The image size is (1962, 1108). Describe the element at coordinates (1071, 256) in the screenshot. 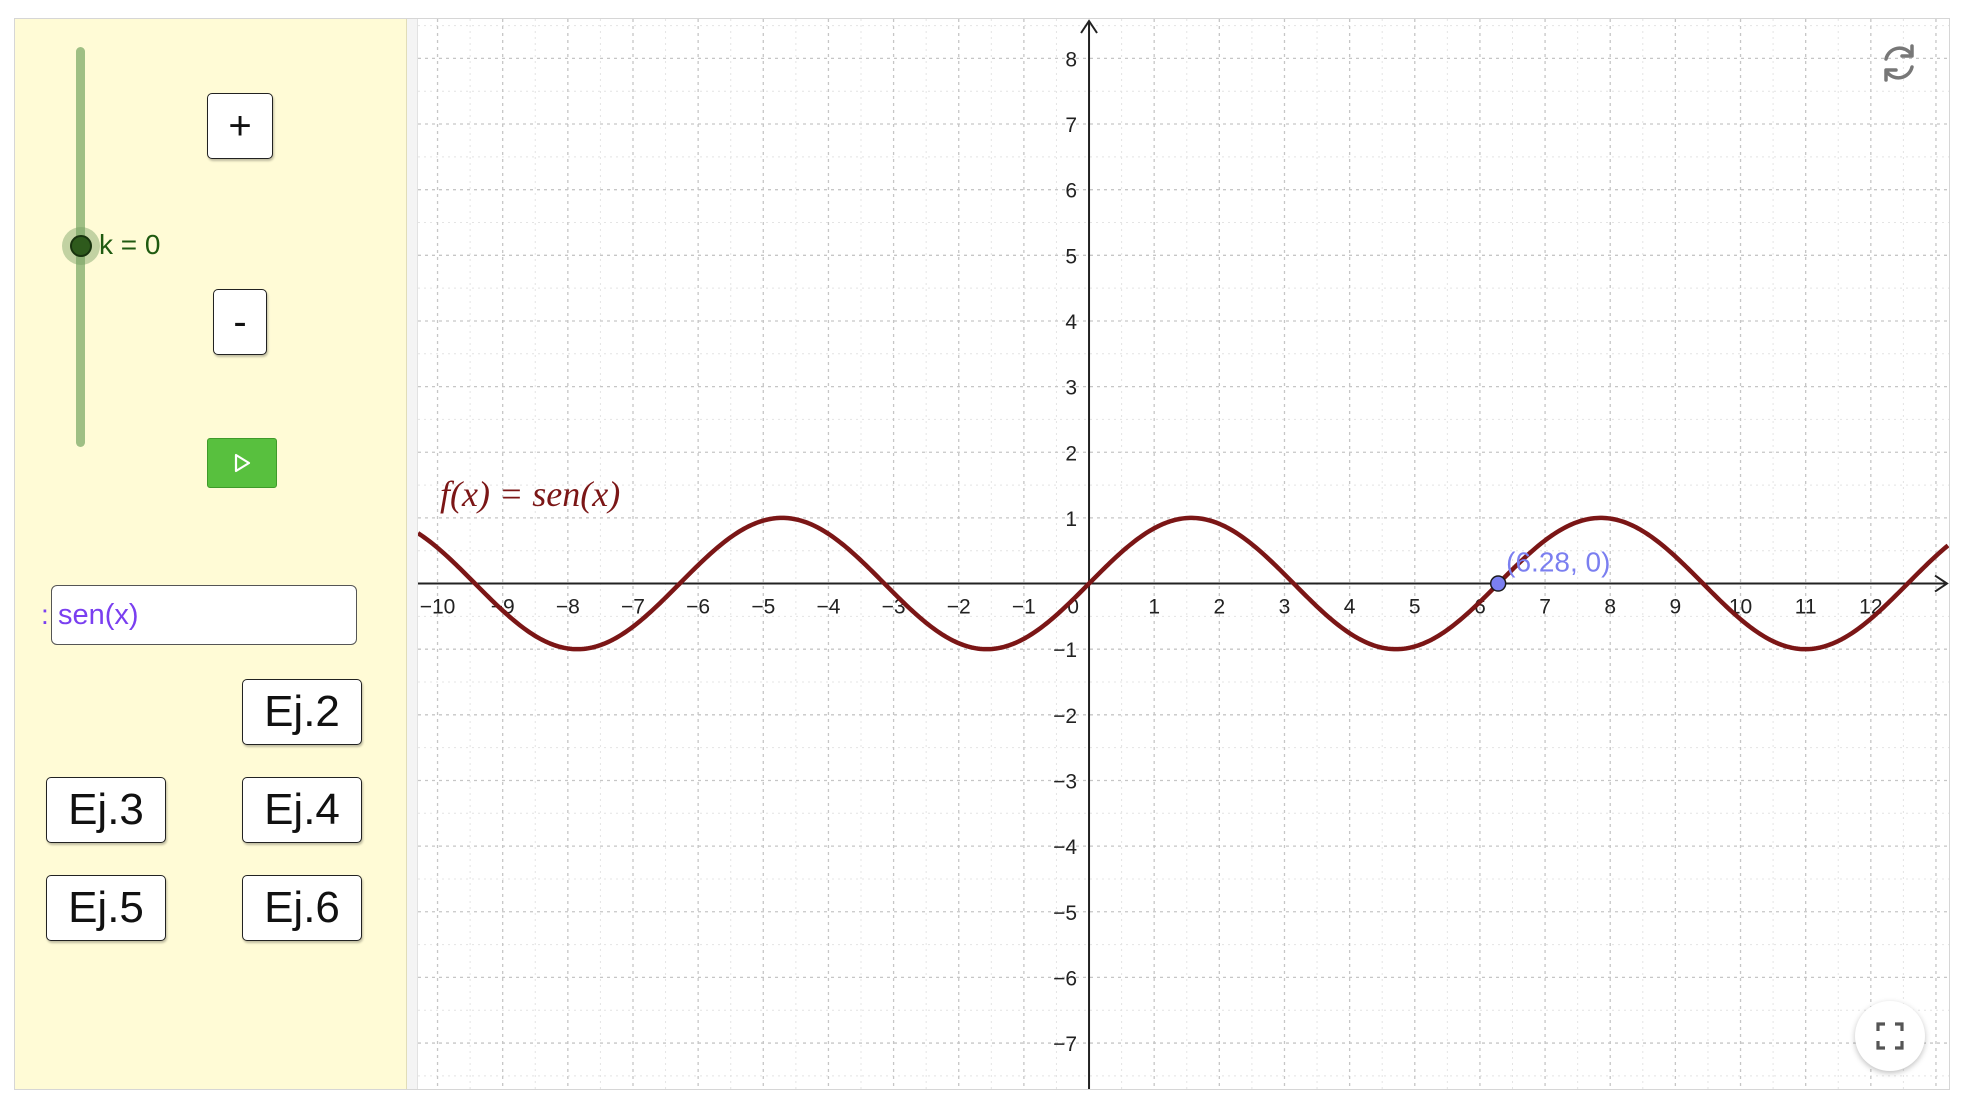

I see `y-tick-label: 5` at that location.